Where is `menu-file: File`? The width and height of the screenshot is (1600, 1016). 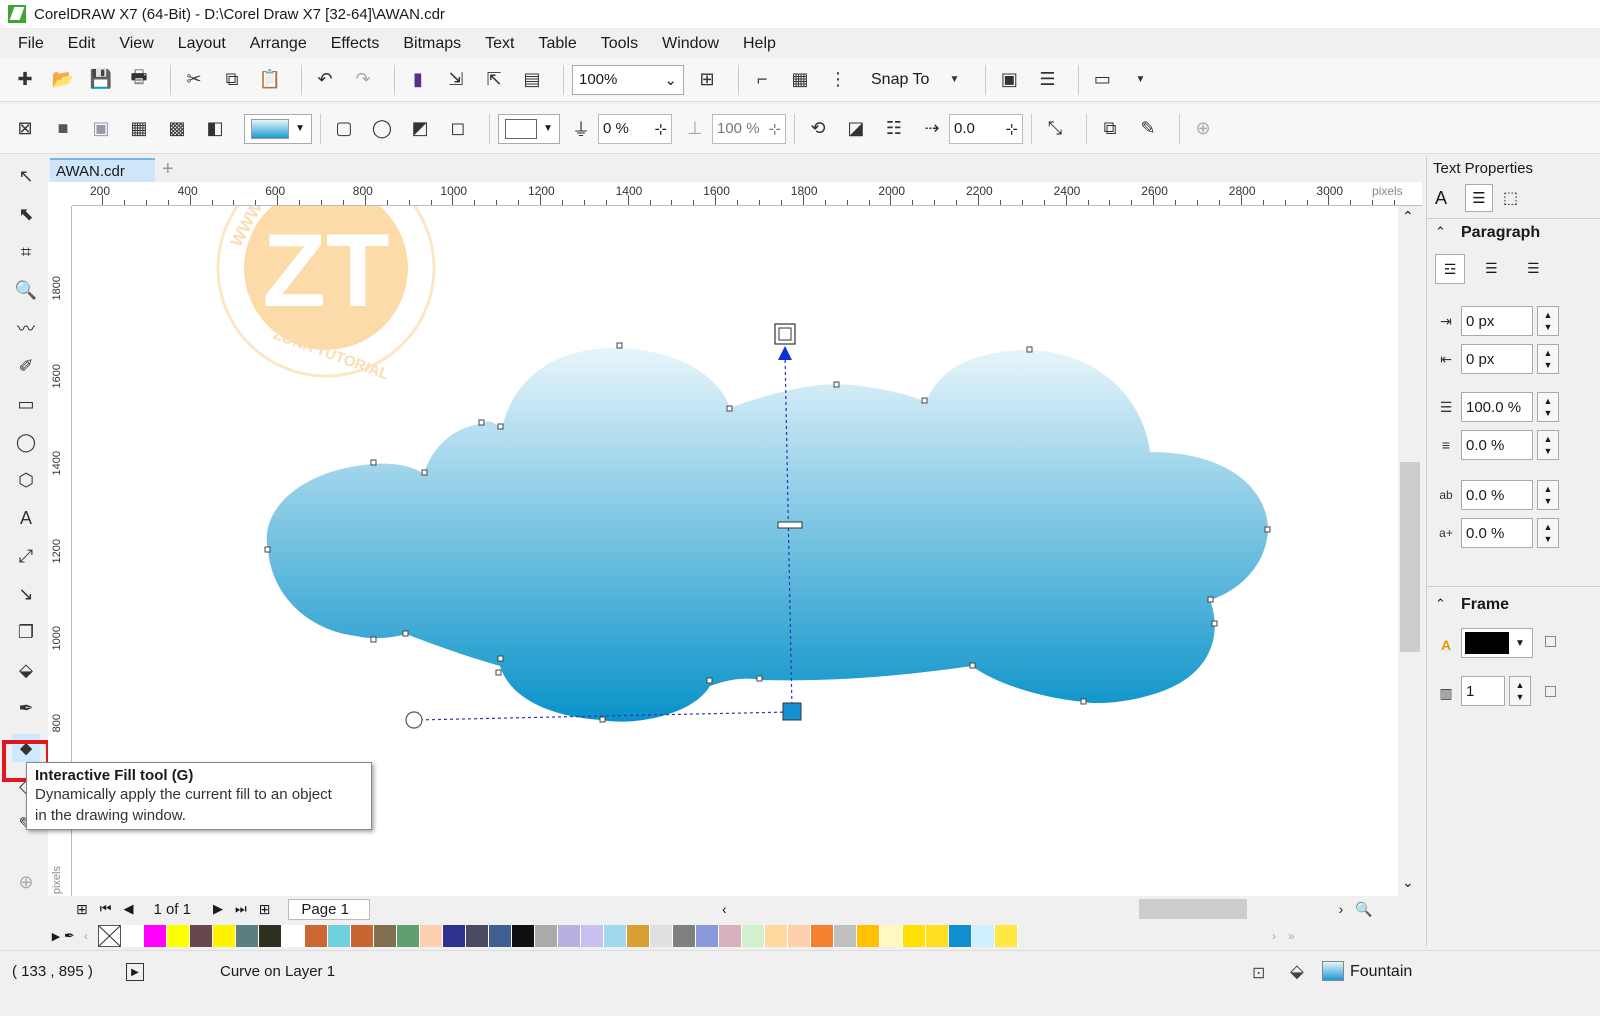
menu-file: File is located at coordinates (31, 44).